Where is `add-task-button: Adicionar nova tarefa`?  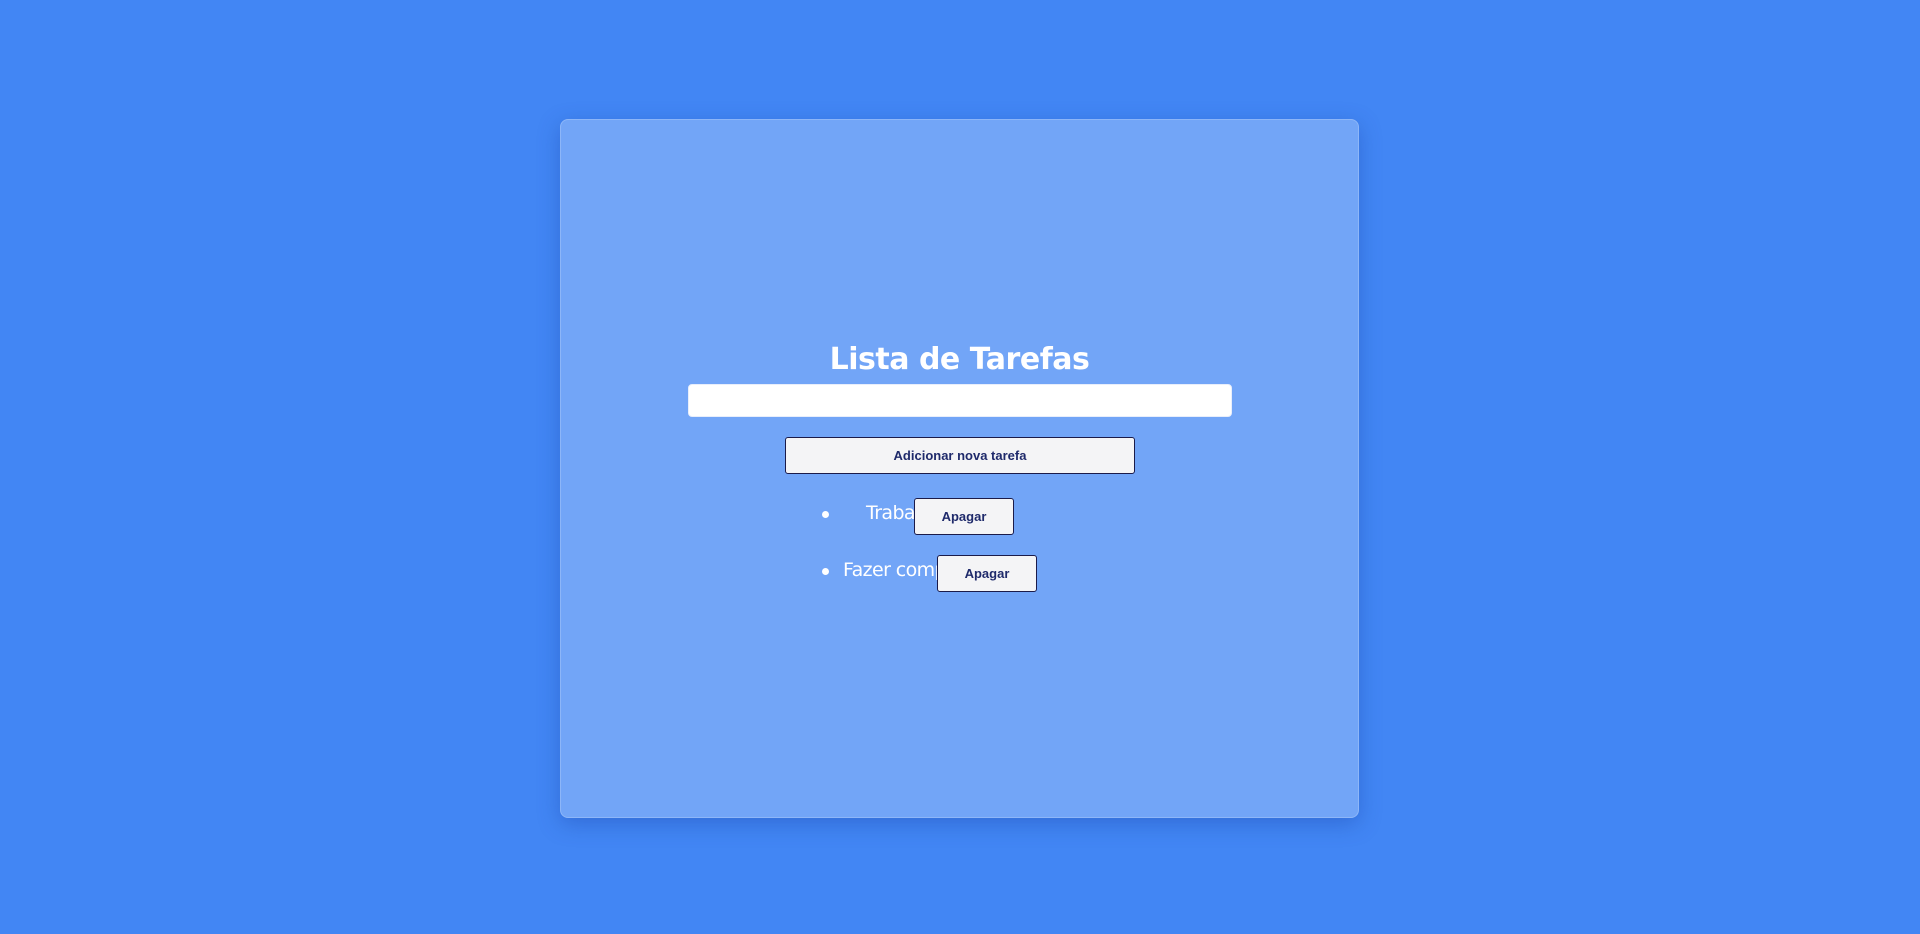
add-task-button: Adicionar nova tarefa is located at coordinates (960, 455).